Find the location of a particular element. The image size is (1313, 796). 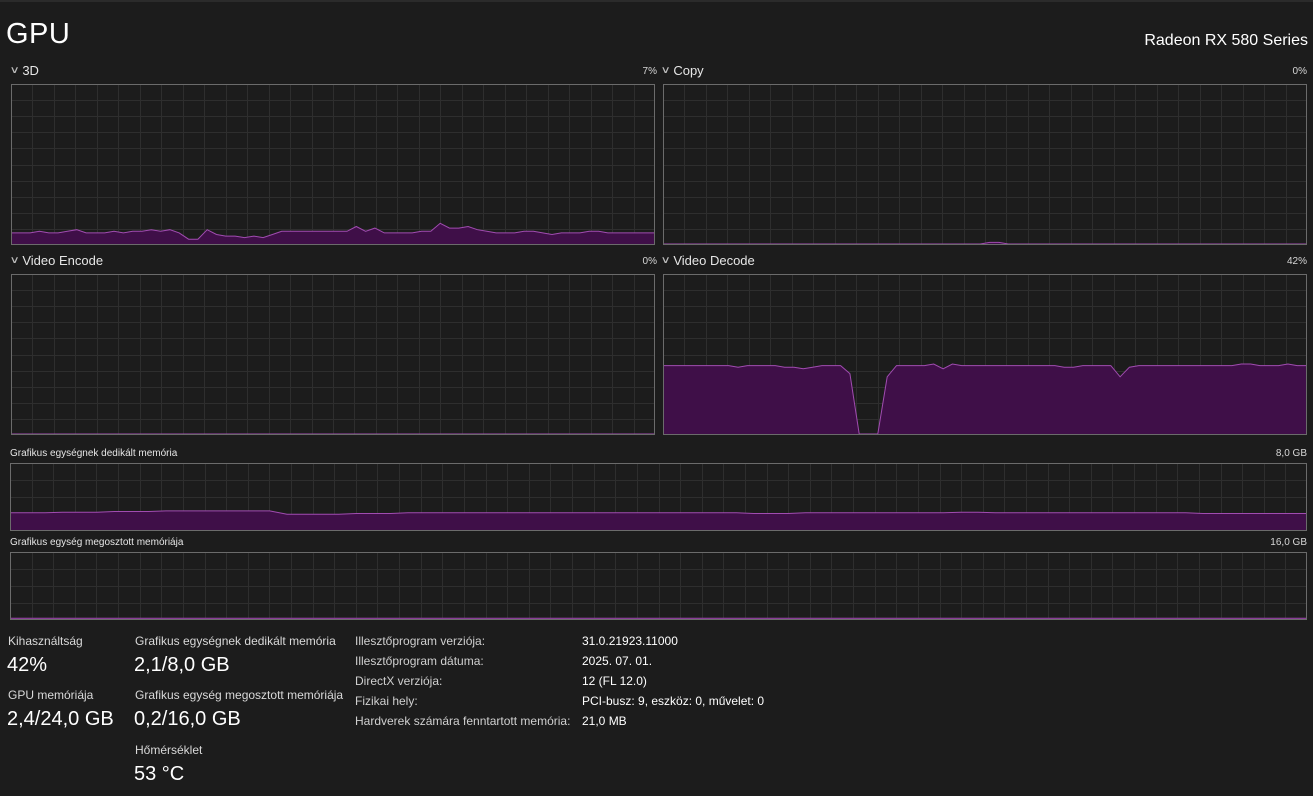

window-top-border is located at coordinates (656, 1).